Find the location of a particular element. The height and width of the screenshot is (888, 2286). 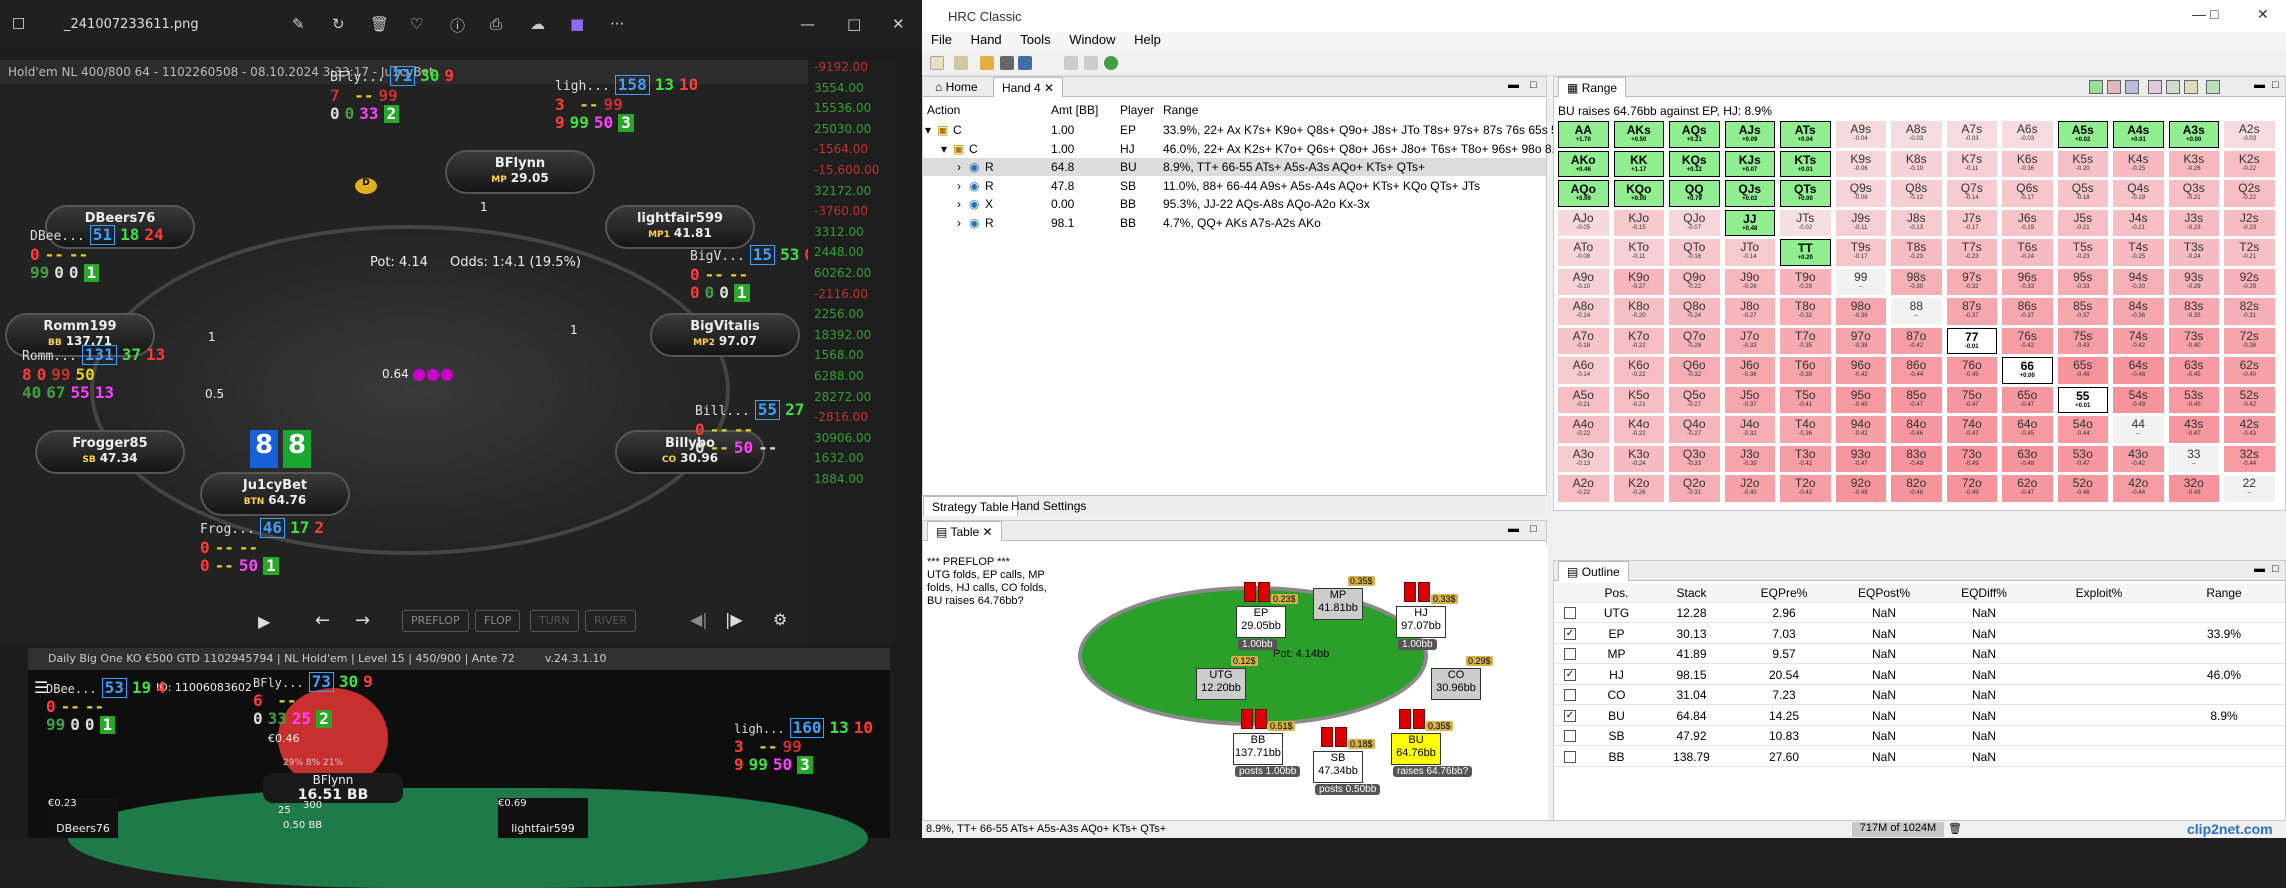

range-cell-92o: 92o -0.48 is located at coordinates (1860, 488).